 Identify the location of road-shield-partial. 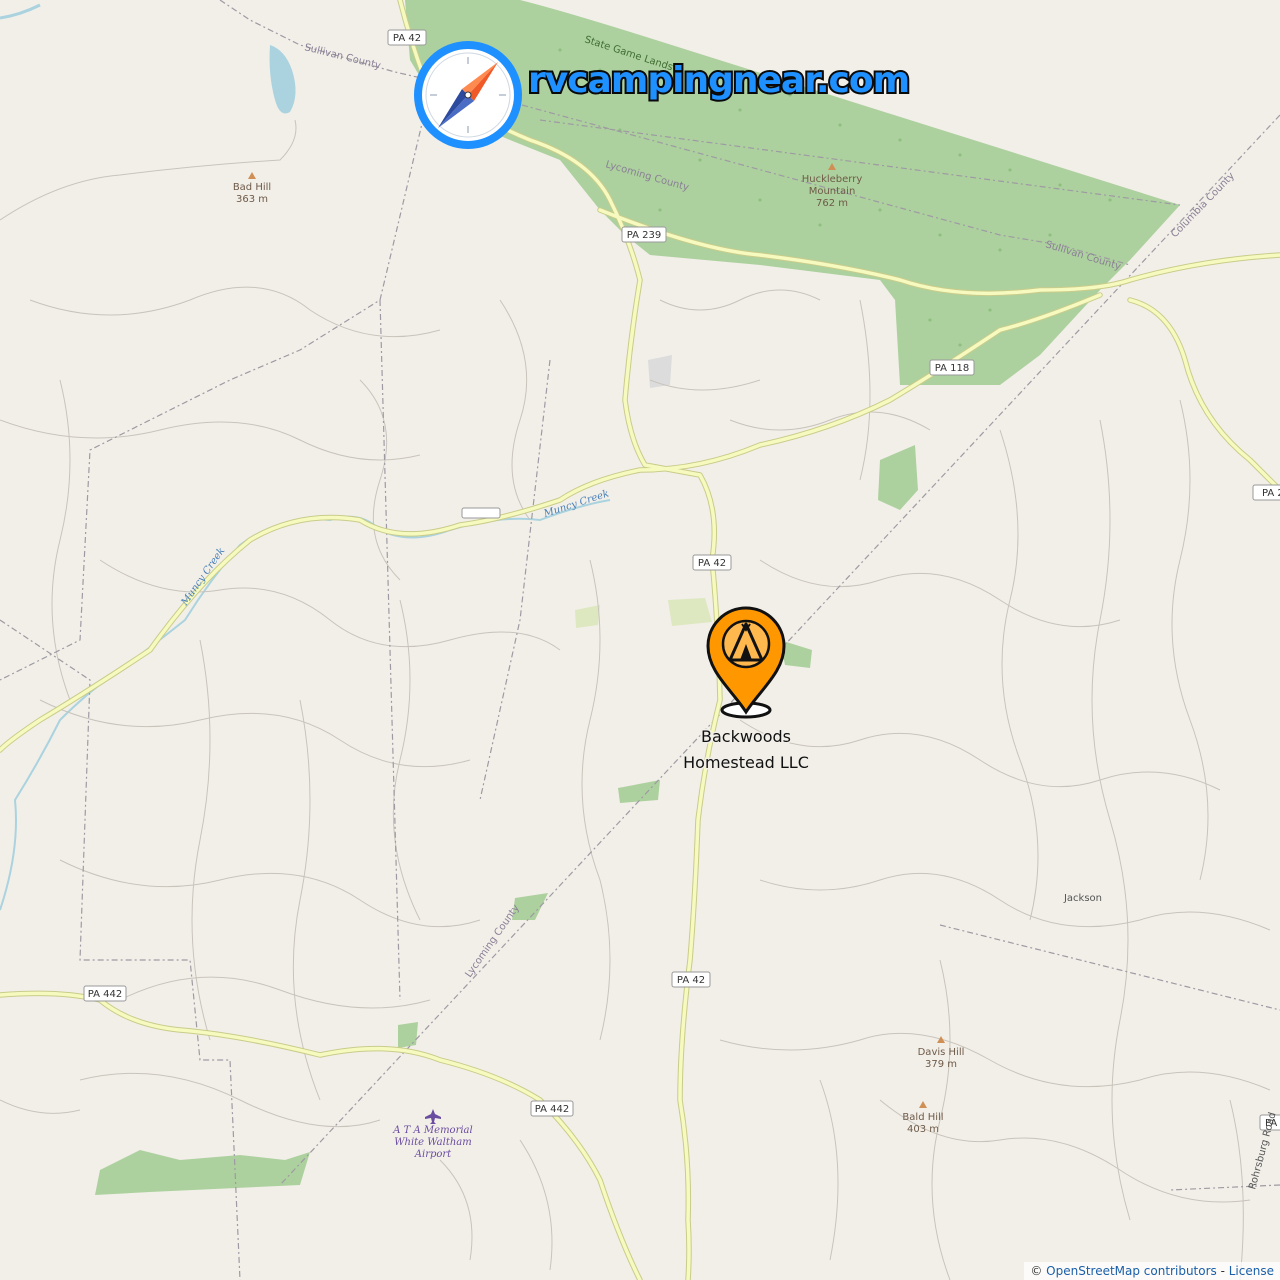
(481, 513).